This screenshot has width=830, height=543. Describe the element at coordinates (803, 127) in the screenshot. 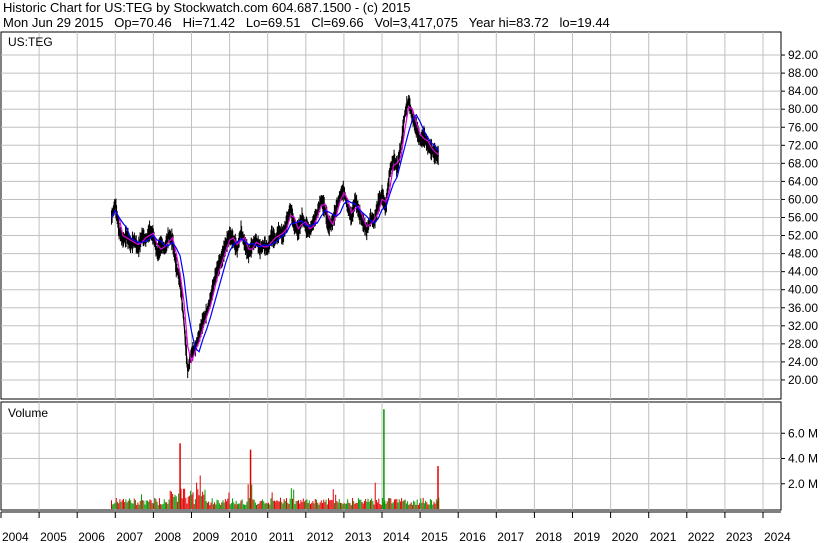

I see `y-tick-label: 76.00` at that location.